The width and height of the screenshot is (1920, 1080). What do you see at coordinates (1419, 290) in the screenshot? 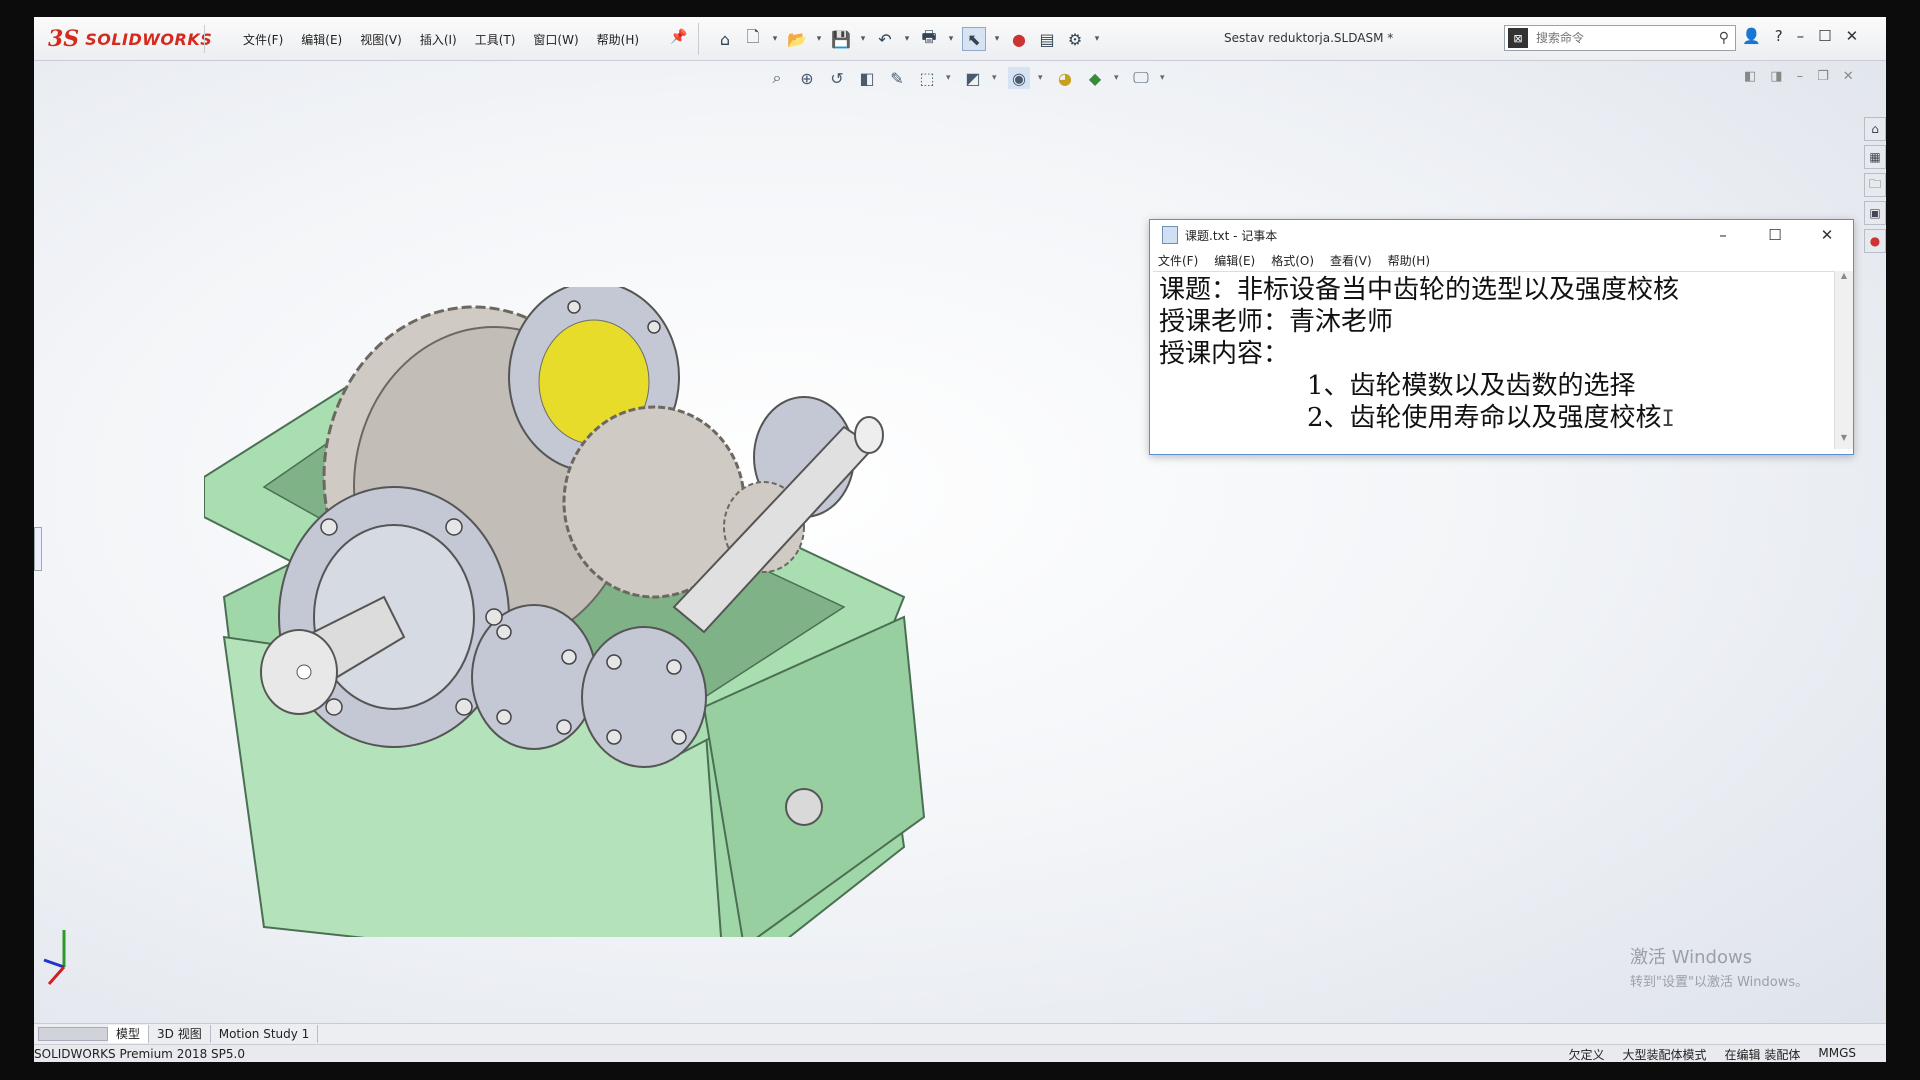
I see `text-line: 课题：非标设备当中齿轮的选型以及强度校核` at bounding box center [1419, 290].